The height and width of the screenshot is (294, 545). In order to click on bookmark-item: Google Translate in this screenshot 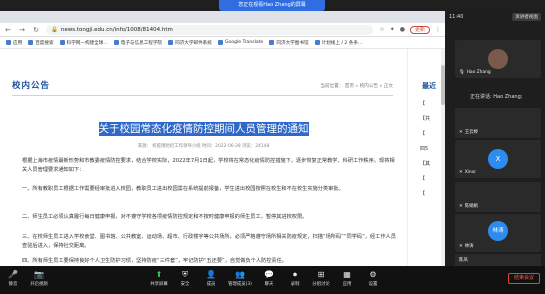, I will do `click(240, 42)`.